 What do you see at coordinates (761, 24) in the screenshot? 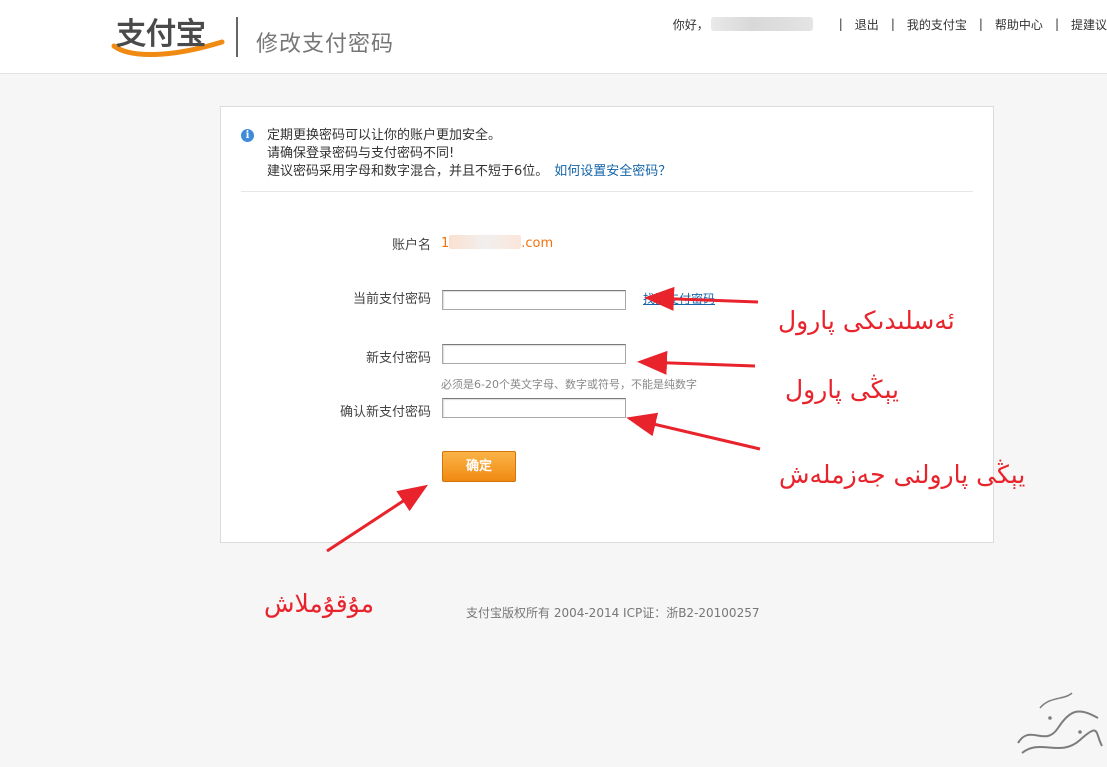
I see `masked-username` at bounding box center [761, 24].